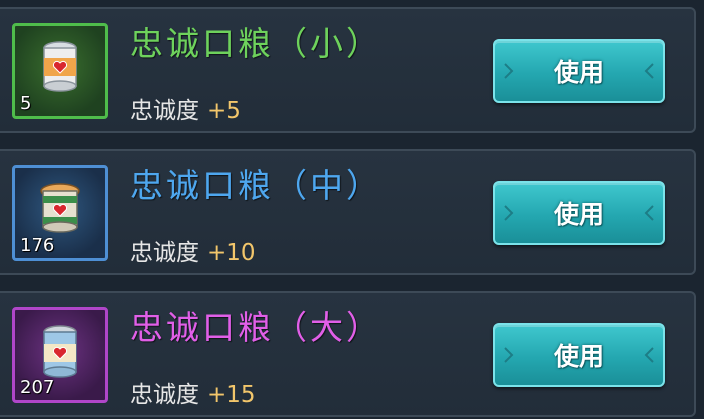 The height and width of the screenshot is (419, 704). What do you see at coordinates (256, 185) in the screenshot?
I see `item-name: 忠诚口粮（中）` at bounding box center [256, 185].